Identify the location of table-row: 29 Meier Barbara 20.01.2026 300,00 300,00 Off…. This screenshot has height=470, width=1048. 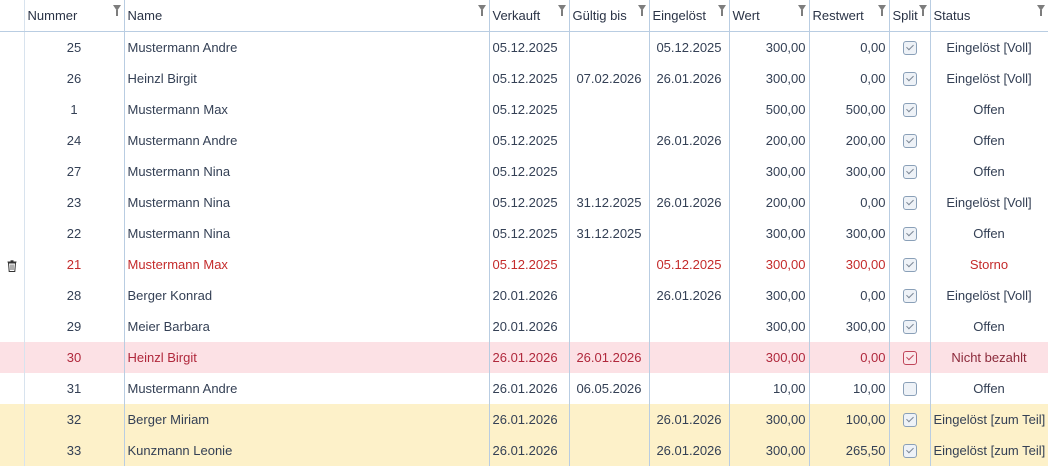
(524, 326).